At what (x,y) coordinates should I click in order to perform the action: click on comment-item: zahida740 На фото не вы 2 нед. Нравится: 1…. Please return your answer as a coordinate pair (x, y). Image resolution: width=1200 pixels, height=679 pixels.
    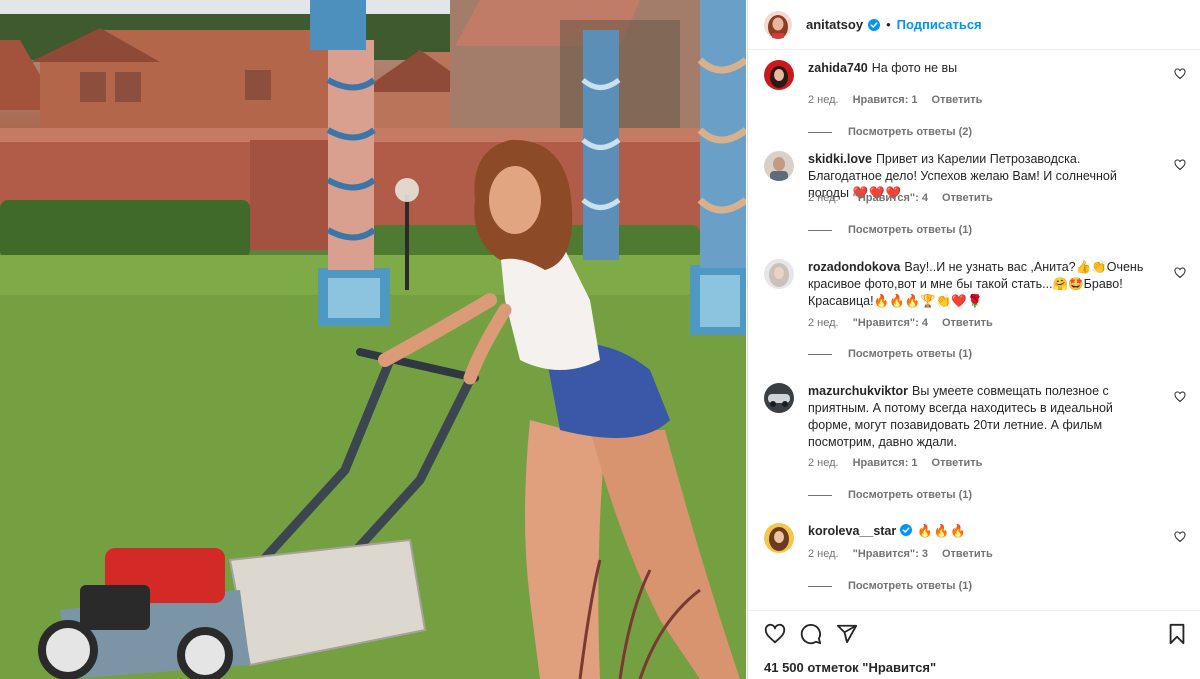
    Looking at the image, I should click on (977, 100).